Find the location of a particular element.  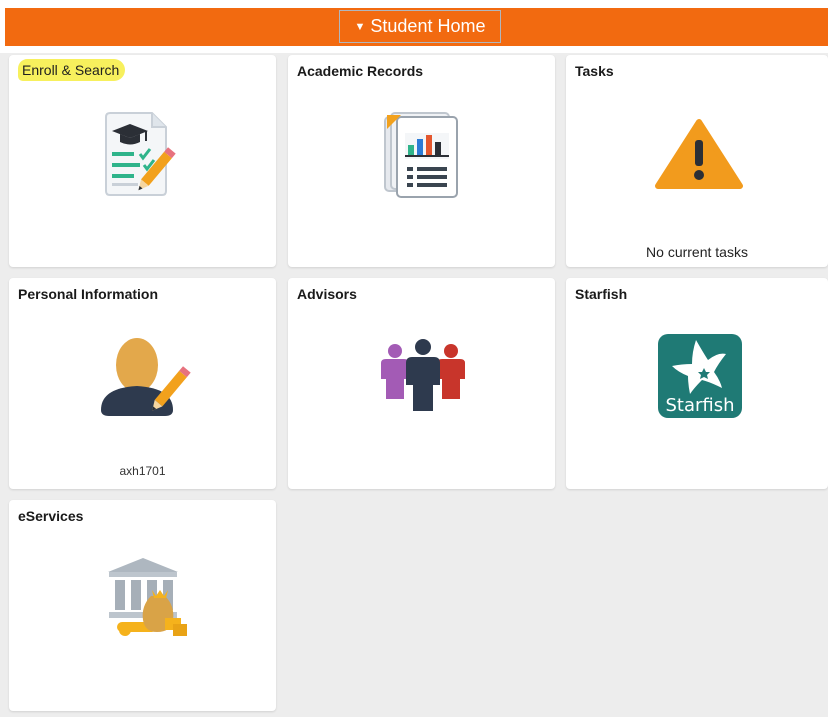

tile-title: Starfish is located at coordinates (601, 294).